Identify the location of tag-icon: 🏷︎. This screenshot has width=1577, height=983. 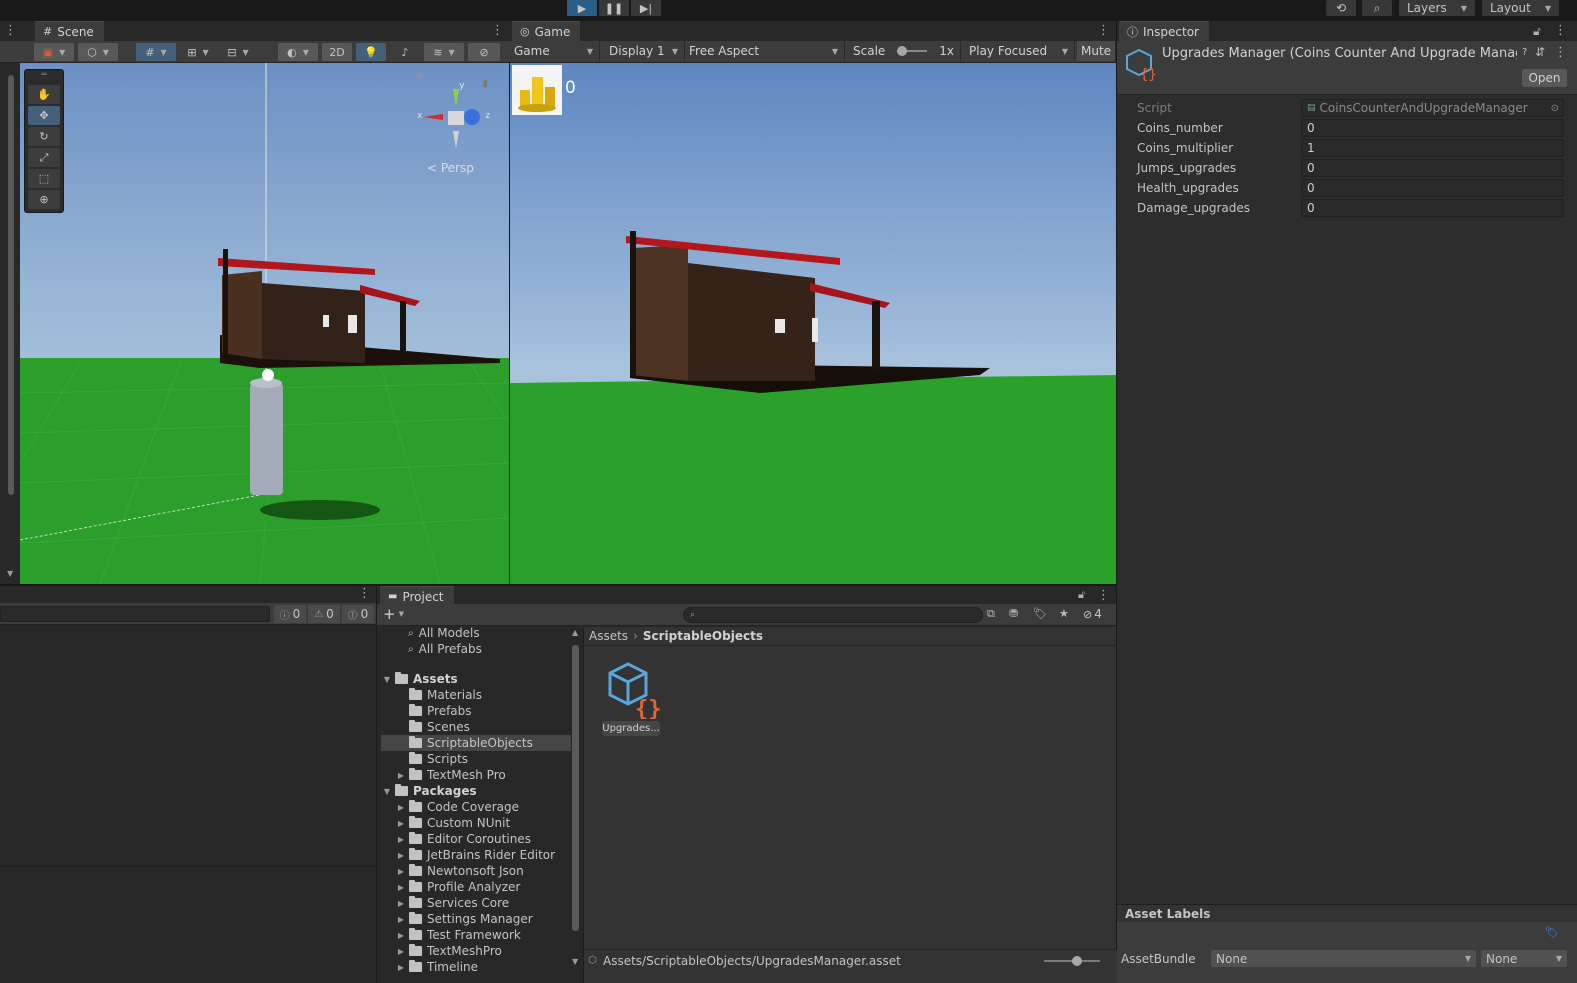
(1552, 932).